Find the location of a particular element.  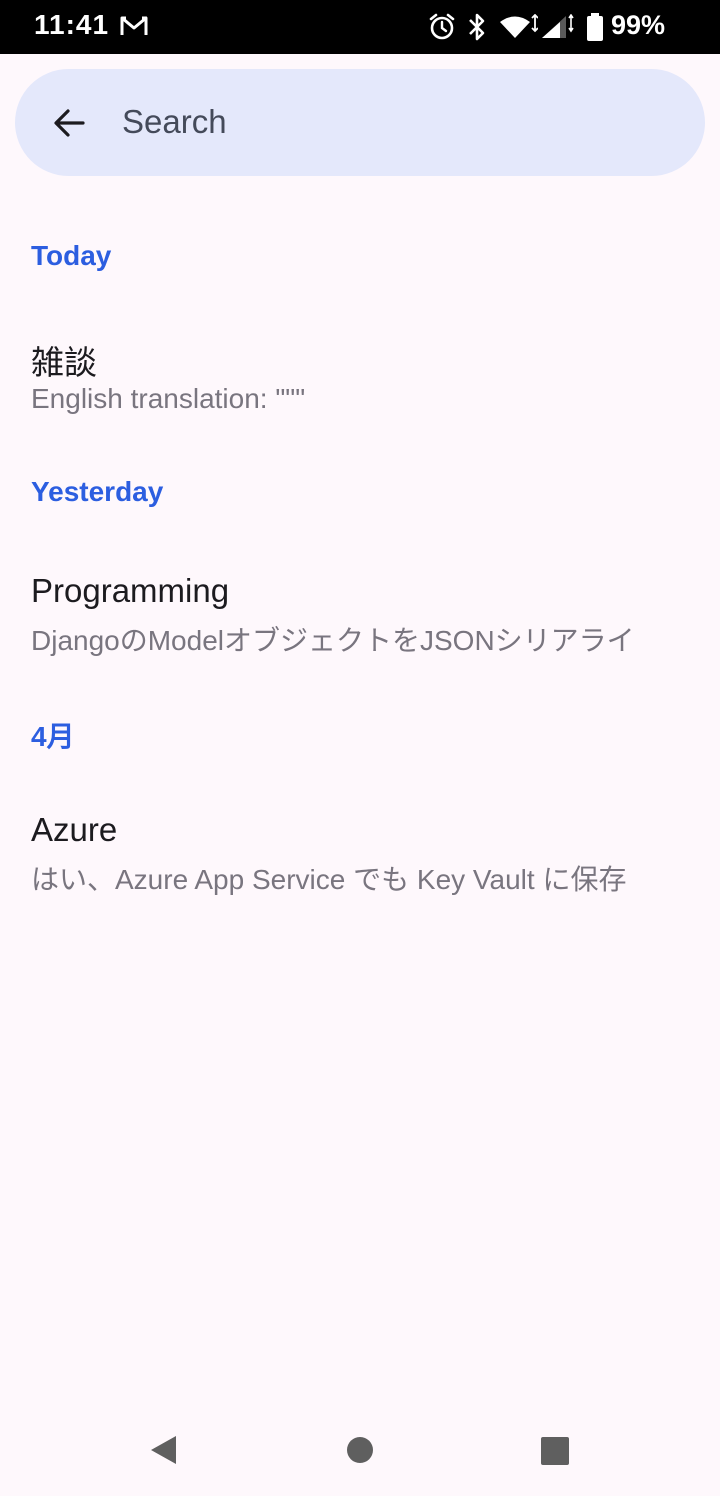

status-bar: 11:41 99% is located at coordinates (360, 27).